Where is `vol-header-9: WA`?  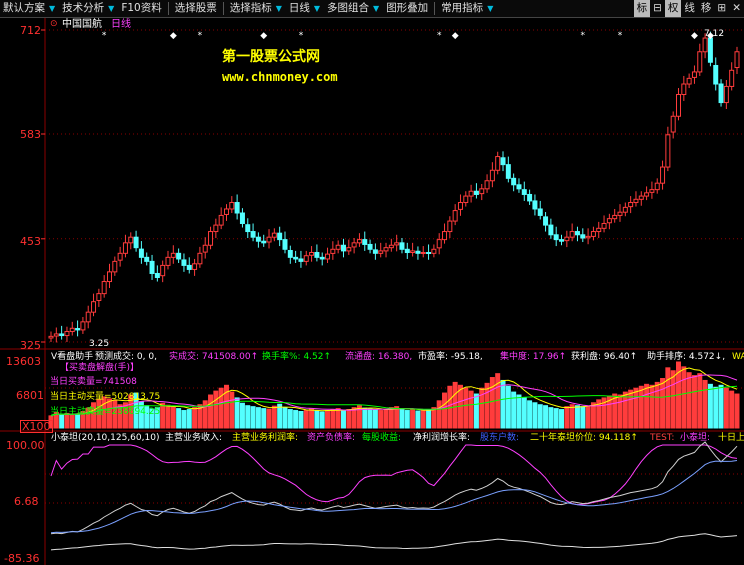 vol-header-9: WA is located at coordinates (738, 357).